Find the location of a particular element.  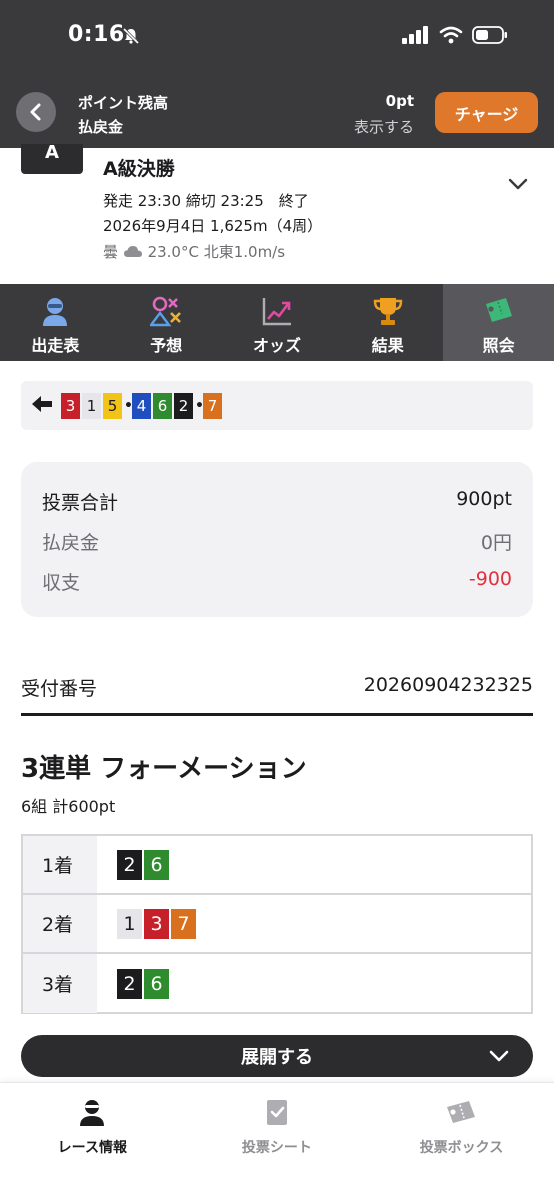

ticket-icon is located at coordinates (499, 311).